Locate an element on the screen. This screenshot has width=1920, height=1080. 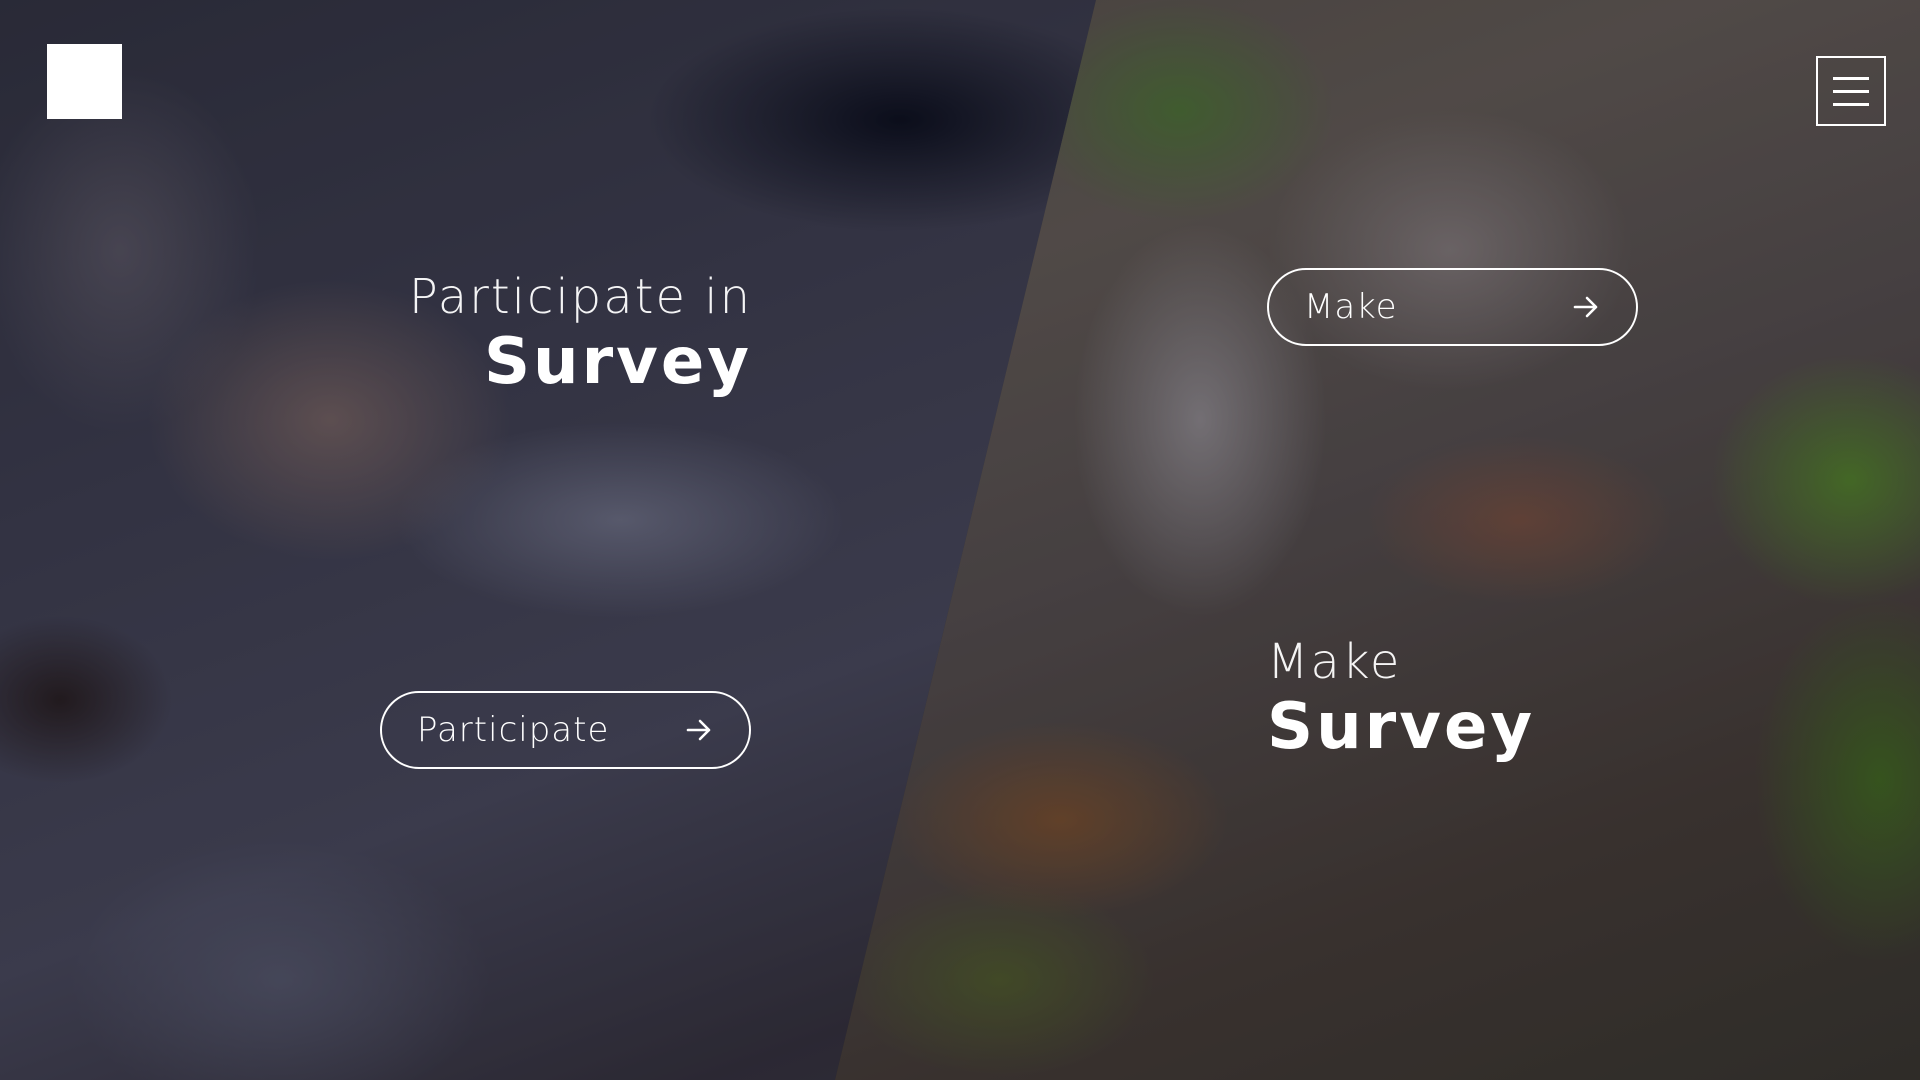
make-heading-bold: Survey is located at coordinates (1401, 727).